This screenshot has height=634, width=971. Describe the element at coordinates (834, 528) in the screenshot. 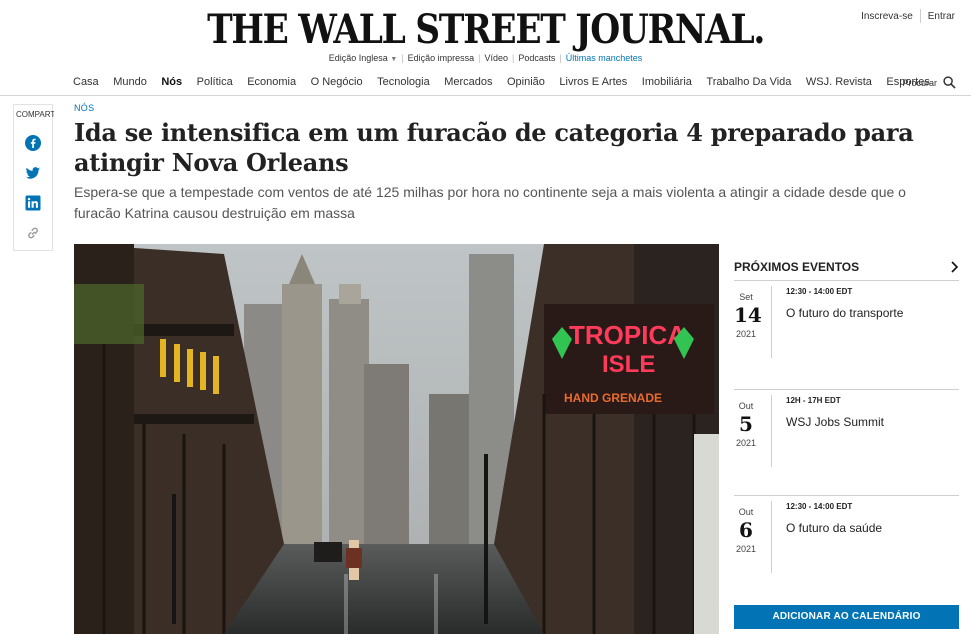

I see `event-title: O futuro da saúde` at that location.